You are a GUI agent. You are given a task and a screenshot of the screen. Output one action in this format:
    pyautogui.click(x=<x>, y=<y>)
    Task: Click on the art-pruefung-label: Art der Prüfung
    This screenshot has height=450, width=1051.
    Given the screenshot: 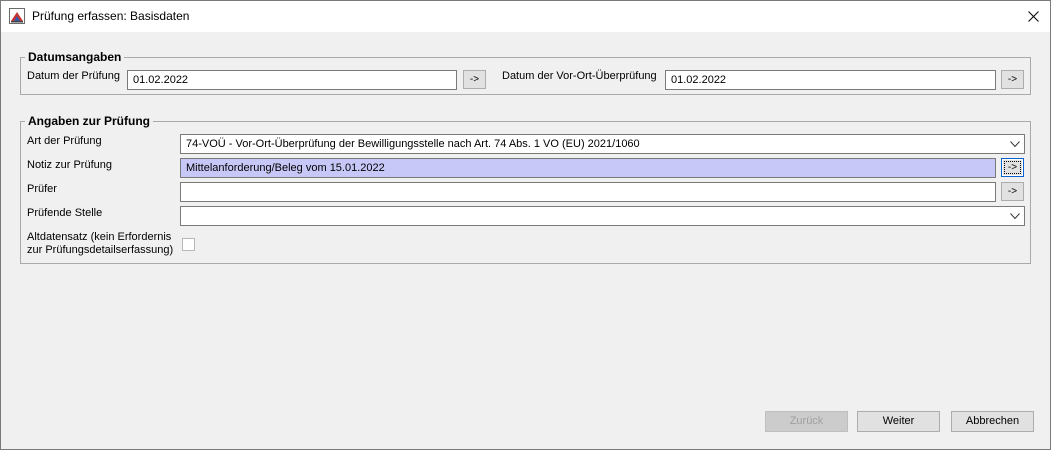 What is the action you would take?
    pyautogui.click(x=64, y=141)
    